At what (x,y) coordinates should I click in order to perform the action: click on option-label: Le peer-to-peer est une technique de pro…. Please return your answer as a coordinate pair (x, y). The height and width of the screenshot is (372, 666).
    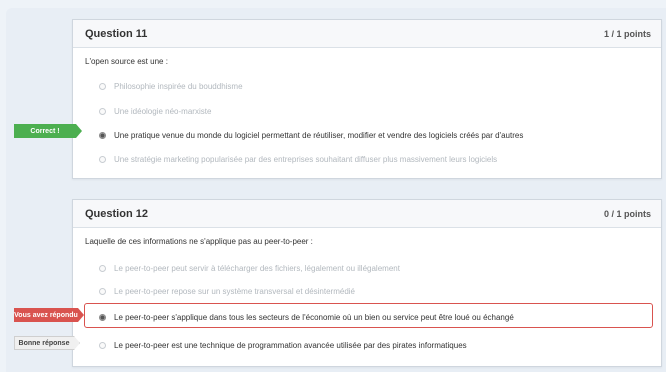
    Looking at the image, I should click on (290, 345).